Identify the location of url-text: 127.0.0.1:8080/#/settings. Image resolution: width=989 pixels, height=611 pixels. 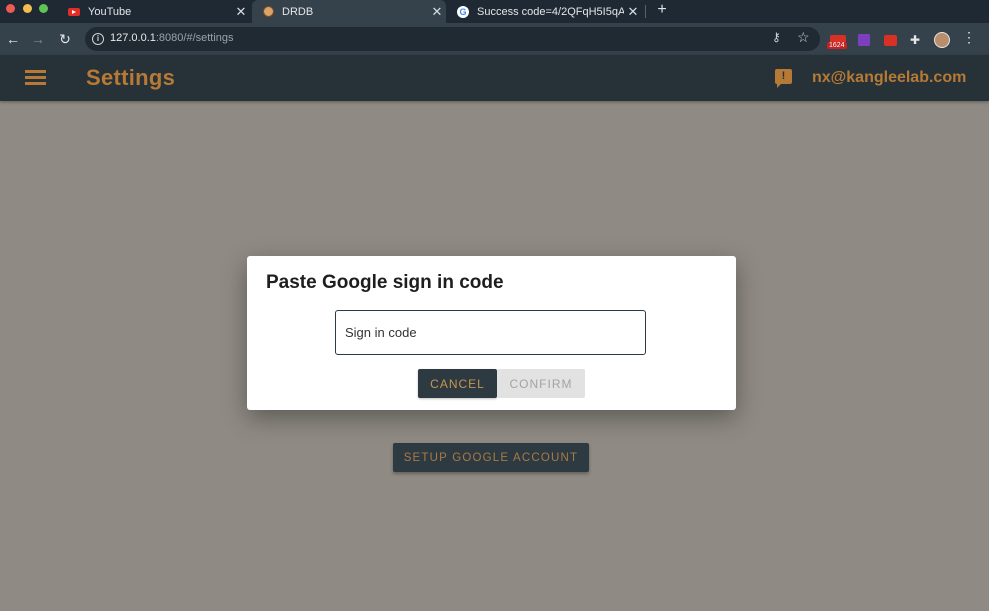
(172, 38).